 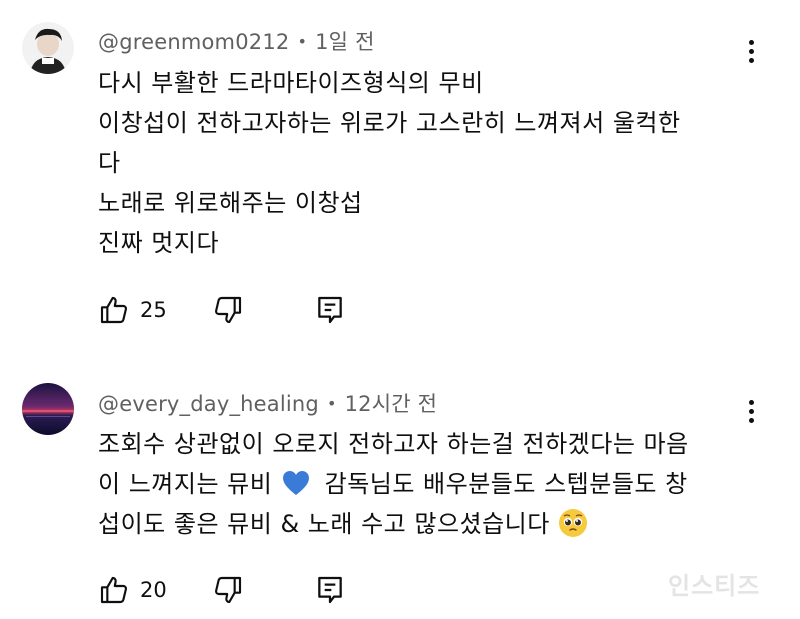 I want to click on comment-line: 이창섭이 전하고자하는 위로가 고스란히 느껴져서 울컥한, so click(x=389, y=123).